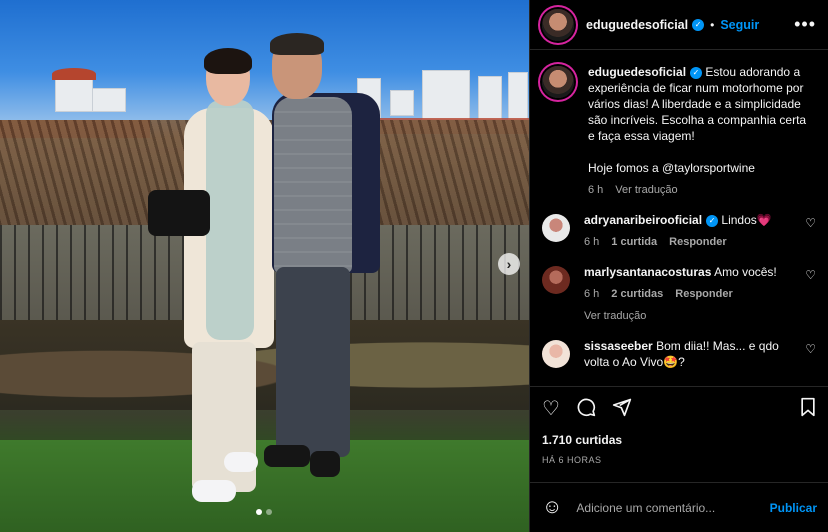 The height and width of the screenshot is (532, 828). Describe the element at coordinates (690, 316) in the screenshot. I see `comment-translate-link: Ver tradução` at that location.